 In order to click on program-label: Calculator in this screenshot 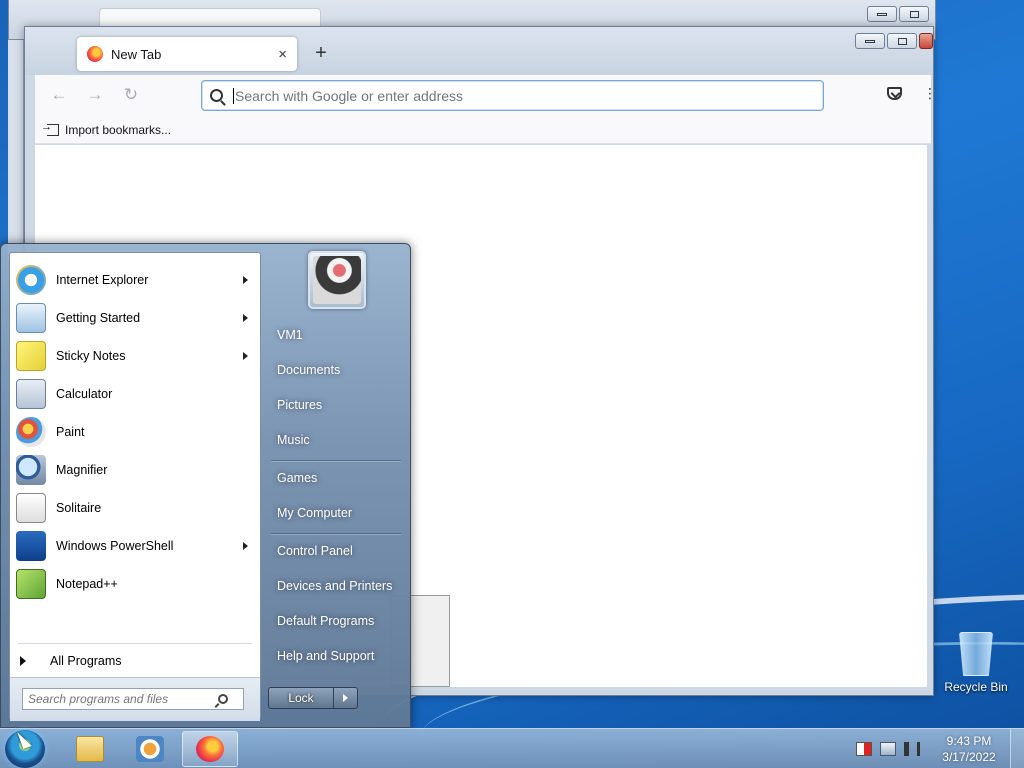, I will do `click(84, 394)`.